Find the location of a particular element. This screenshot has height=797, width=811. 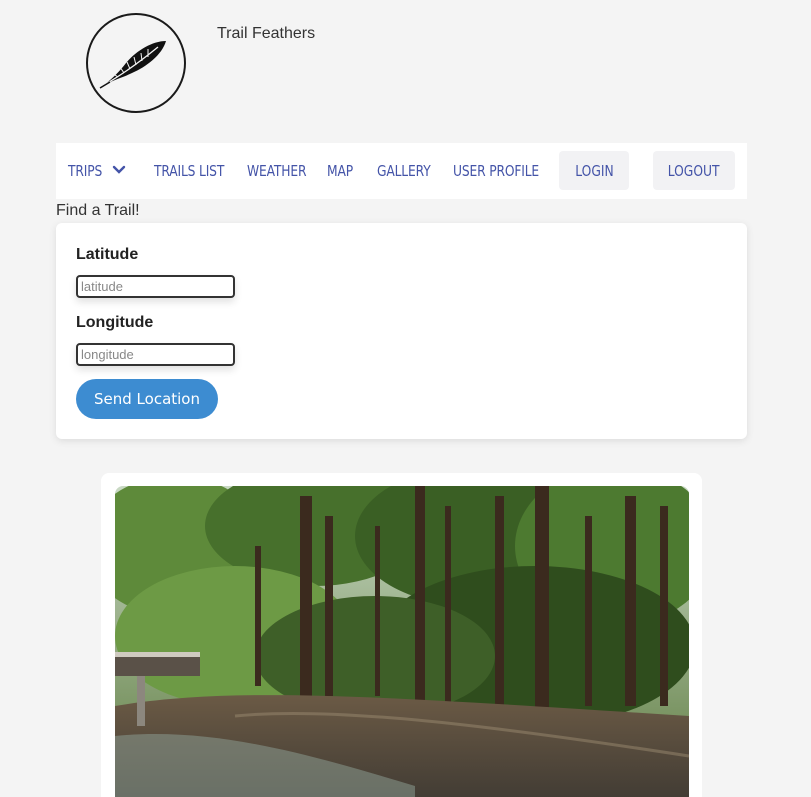

longitude-input is located at coordinates (155, 354).